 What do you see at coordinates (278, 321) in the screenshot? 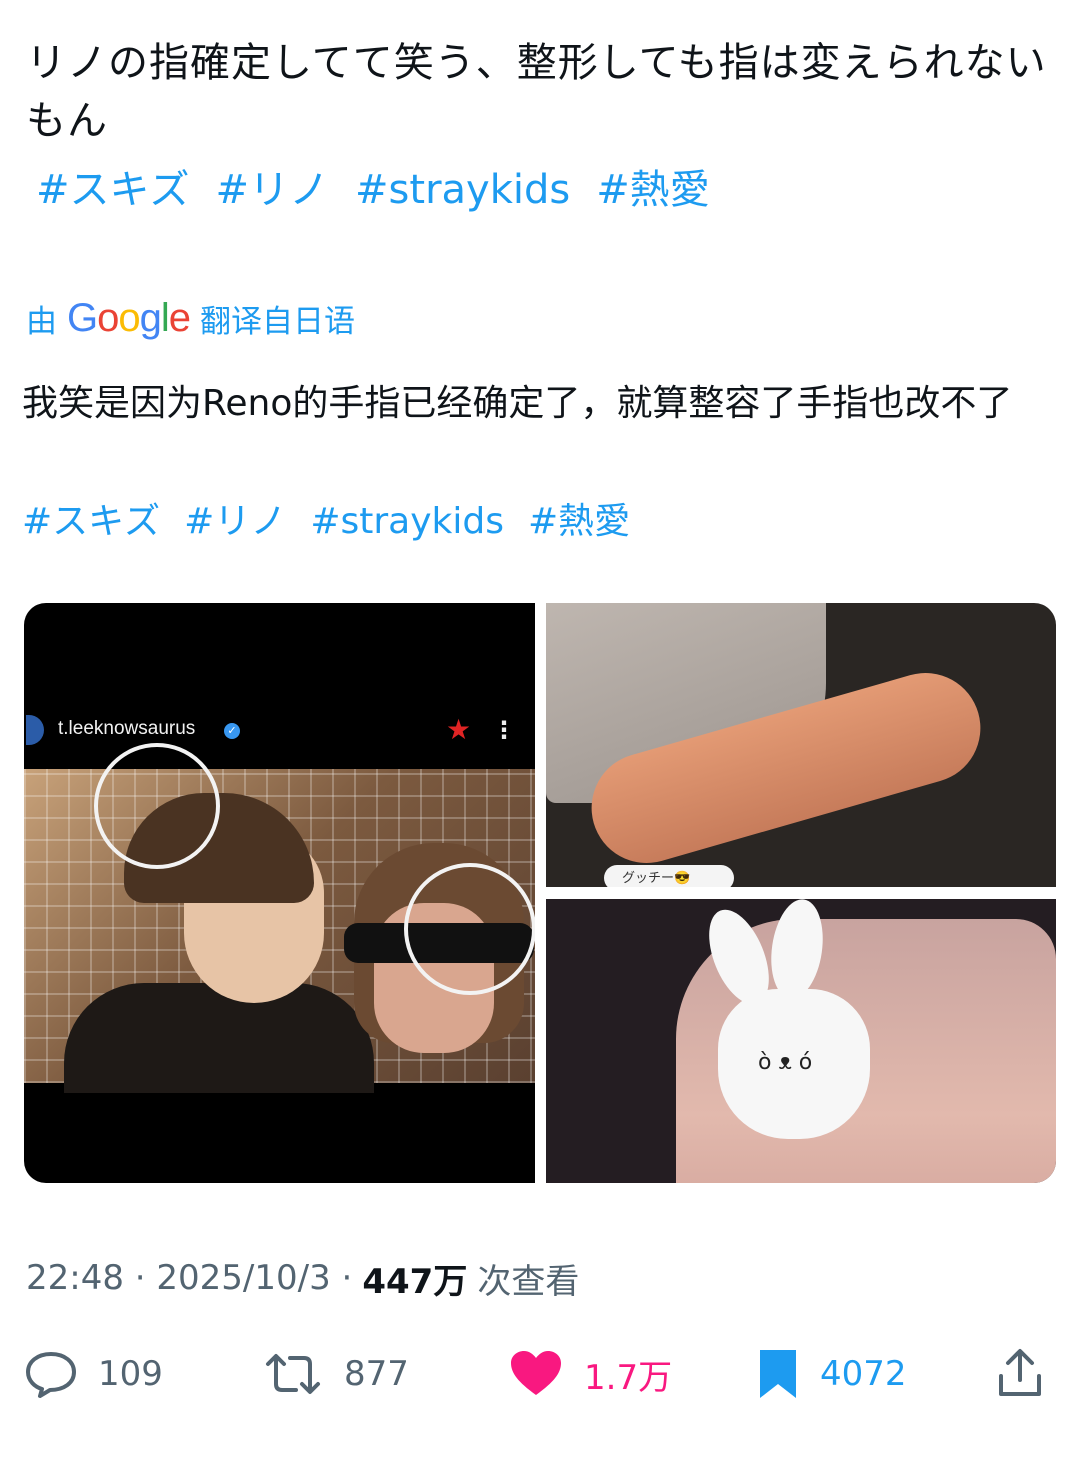
I see `translation-suffix: 翻译自日语` at bounding box center [278, 321].